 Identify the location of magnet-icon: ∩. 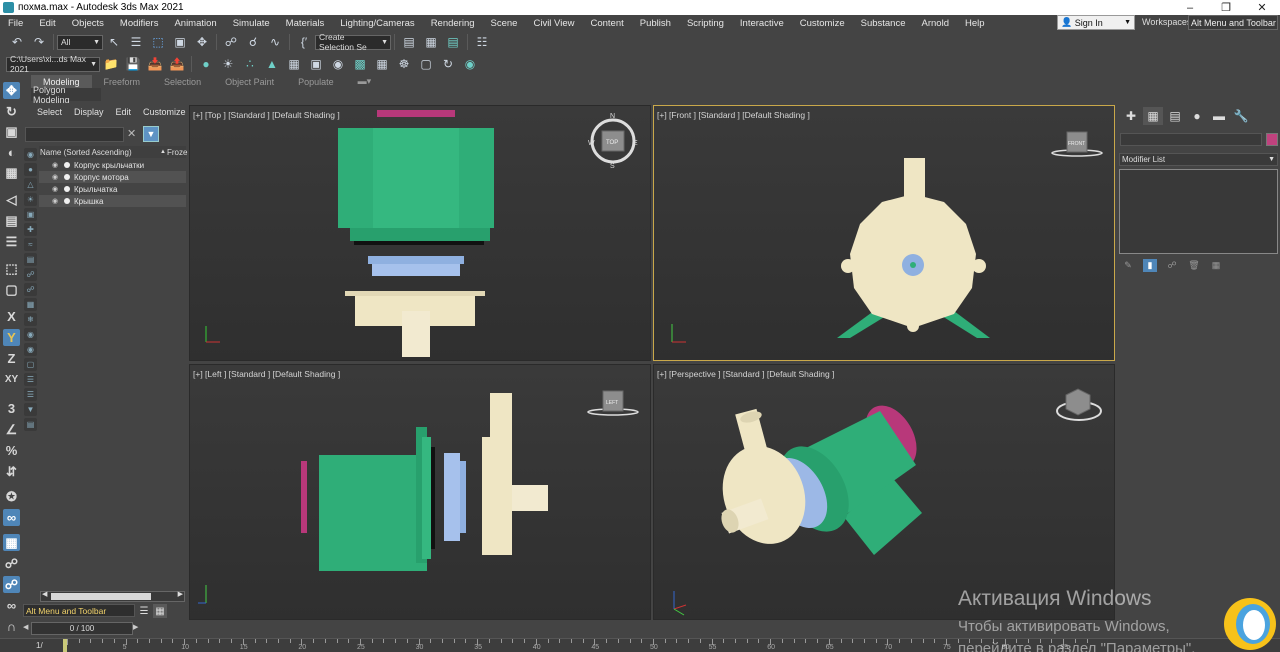
(11, 626).